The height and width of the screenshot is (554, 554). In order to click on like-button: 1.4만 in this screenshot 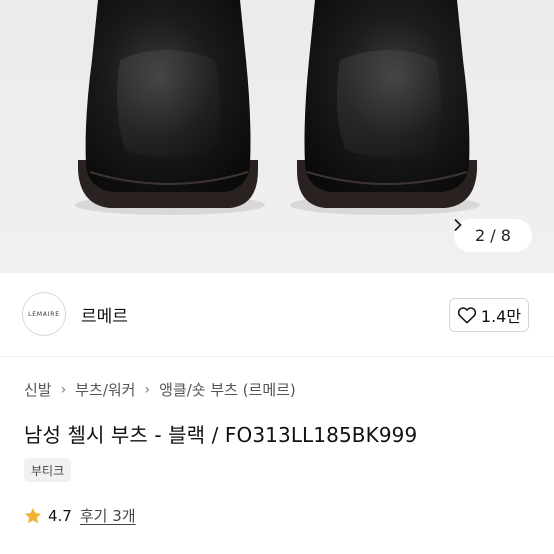, I will do `click(489, 315)`.